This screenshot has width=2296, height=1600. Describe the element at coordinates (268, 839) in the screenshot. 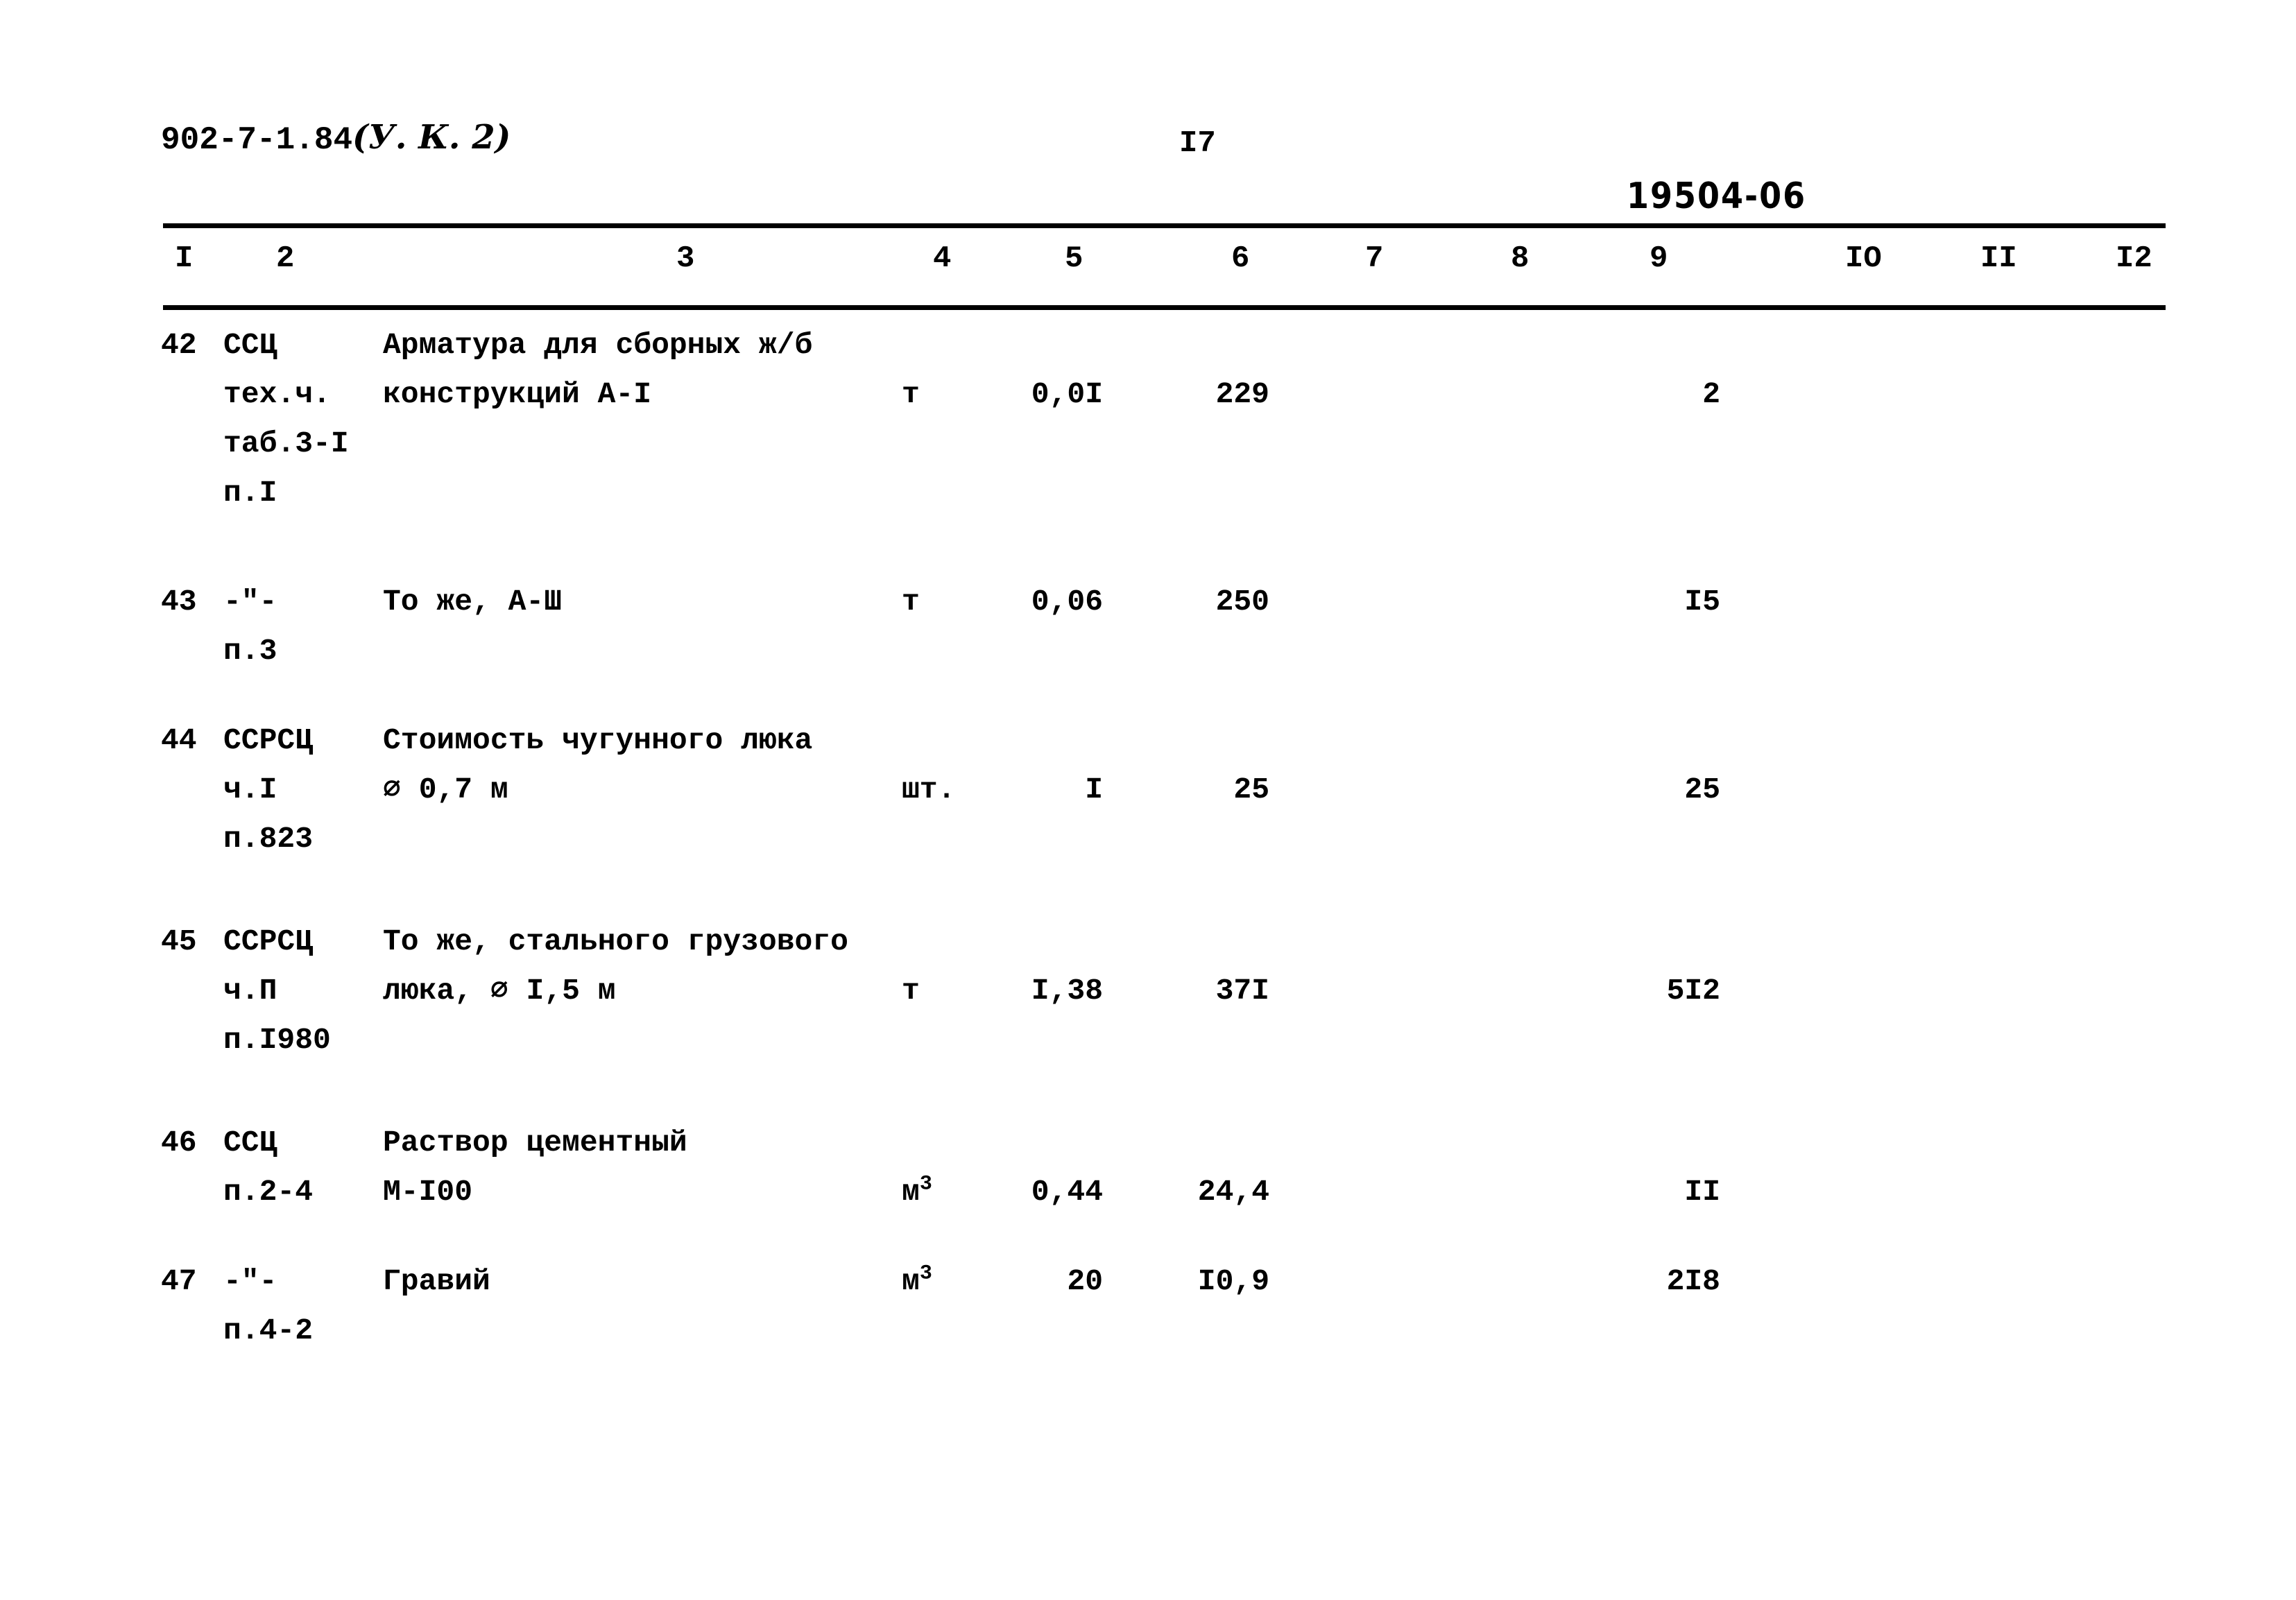

I see `row-source-line: п.823` at that location.